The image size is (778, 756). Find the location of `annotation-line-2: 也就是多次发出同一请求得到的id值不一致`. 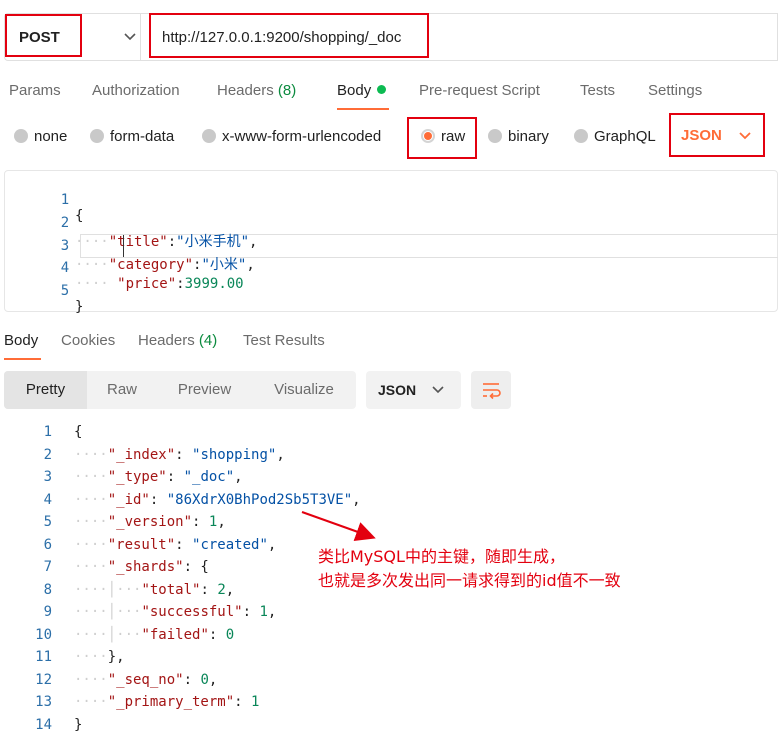

annotation-line-2: 也就是多次发出同一请求得到的id值不一致 is located at coordinates (469, 580).